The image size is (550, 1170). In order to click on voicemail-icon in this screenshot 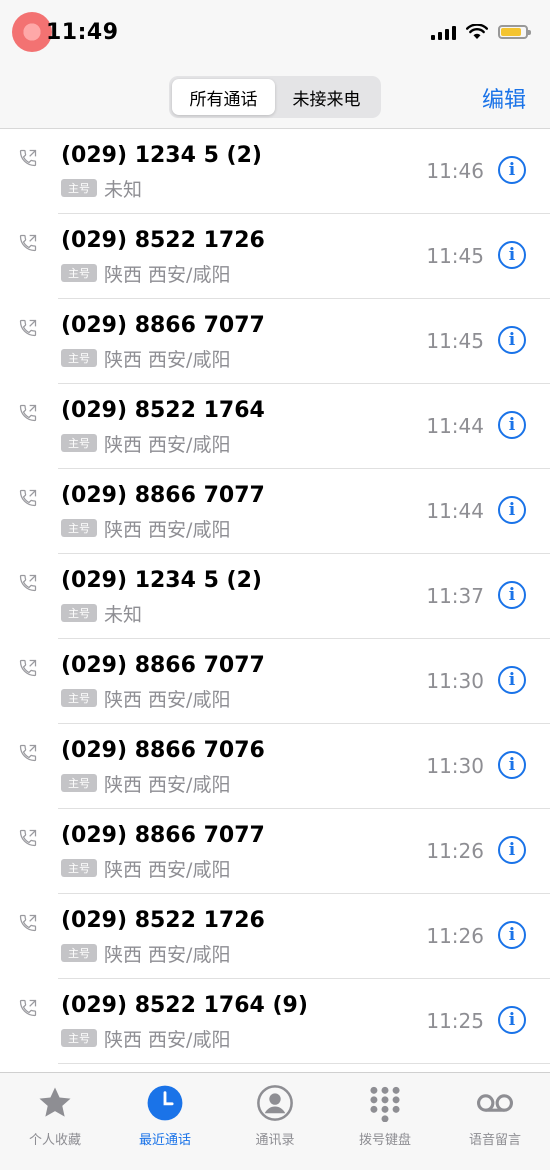, I will do `click(495, 1103)`.